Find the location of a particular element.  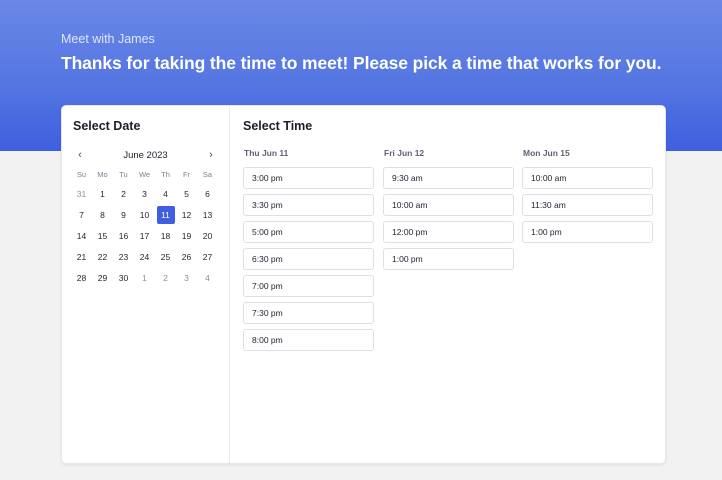

time-slot-button: 7:30 pm is located at coordinates (308, 313).